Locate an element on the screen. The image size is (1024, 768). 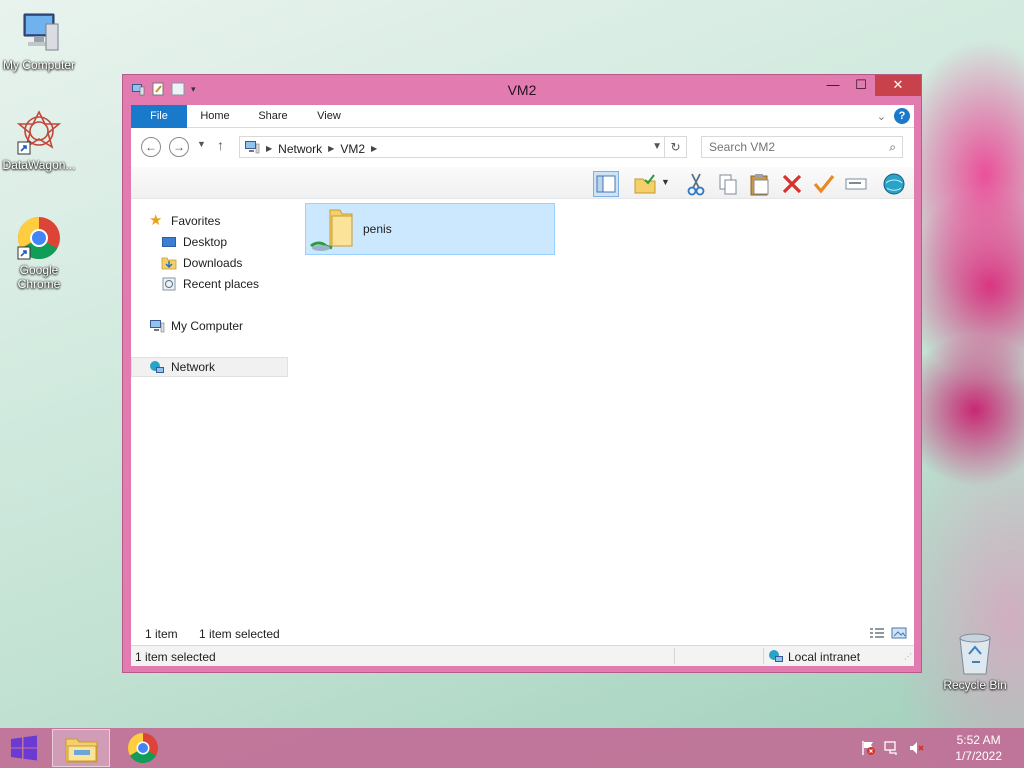
status-bar: 1 item selected Local intranet ⋰ is located at coordinates (522, 655).